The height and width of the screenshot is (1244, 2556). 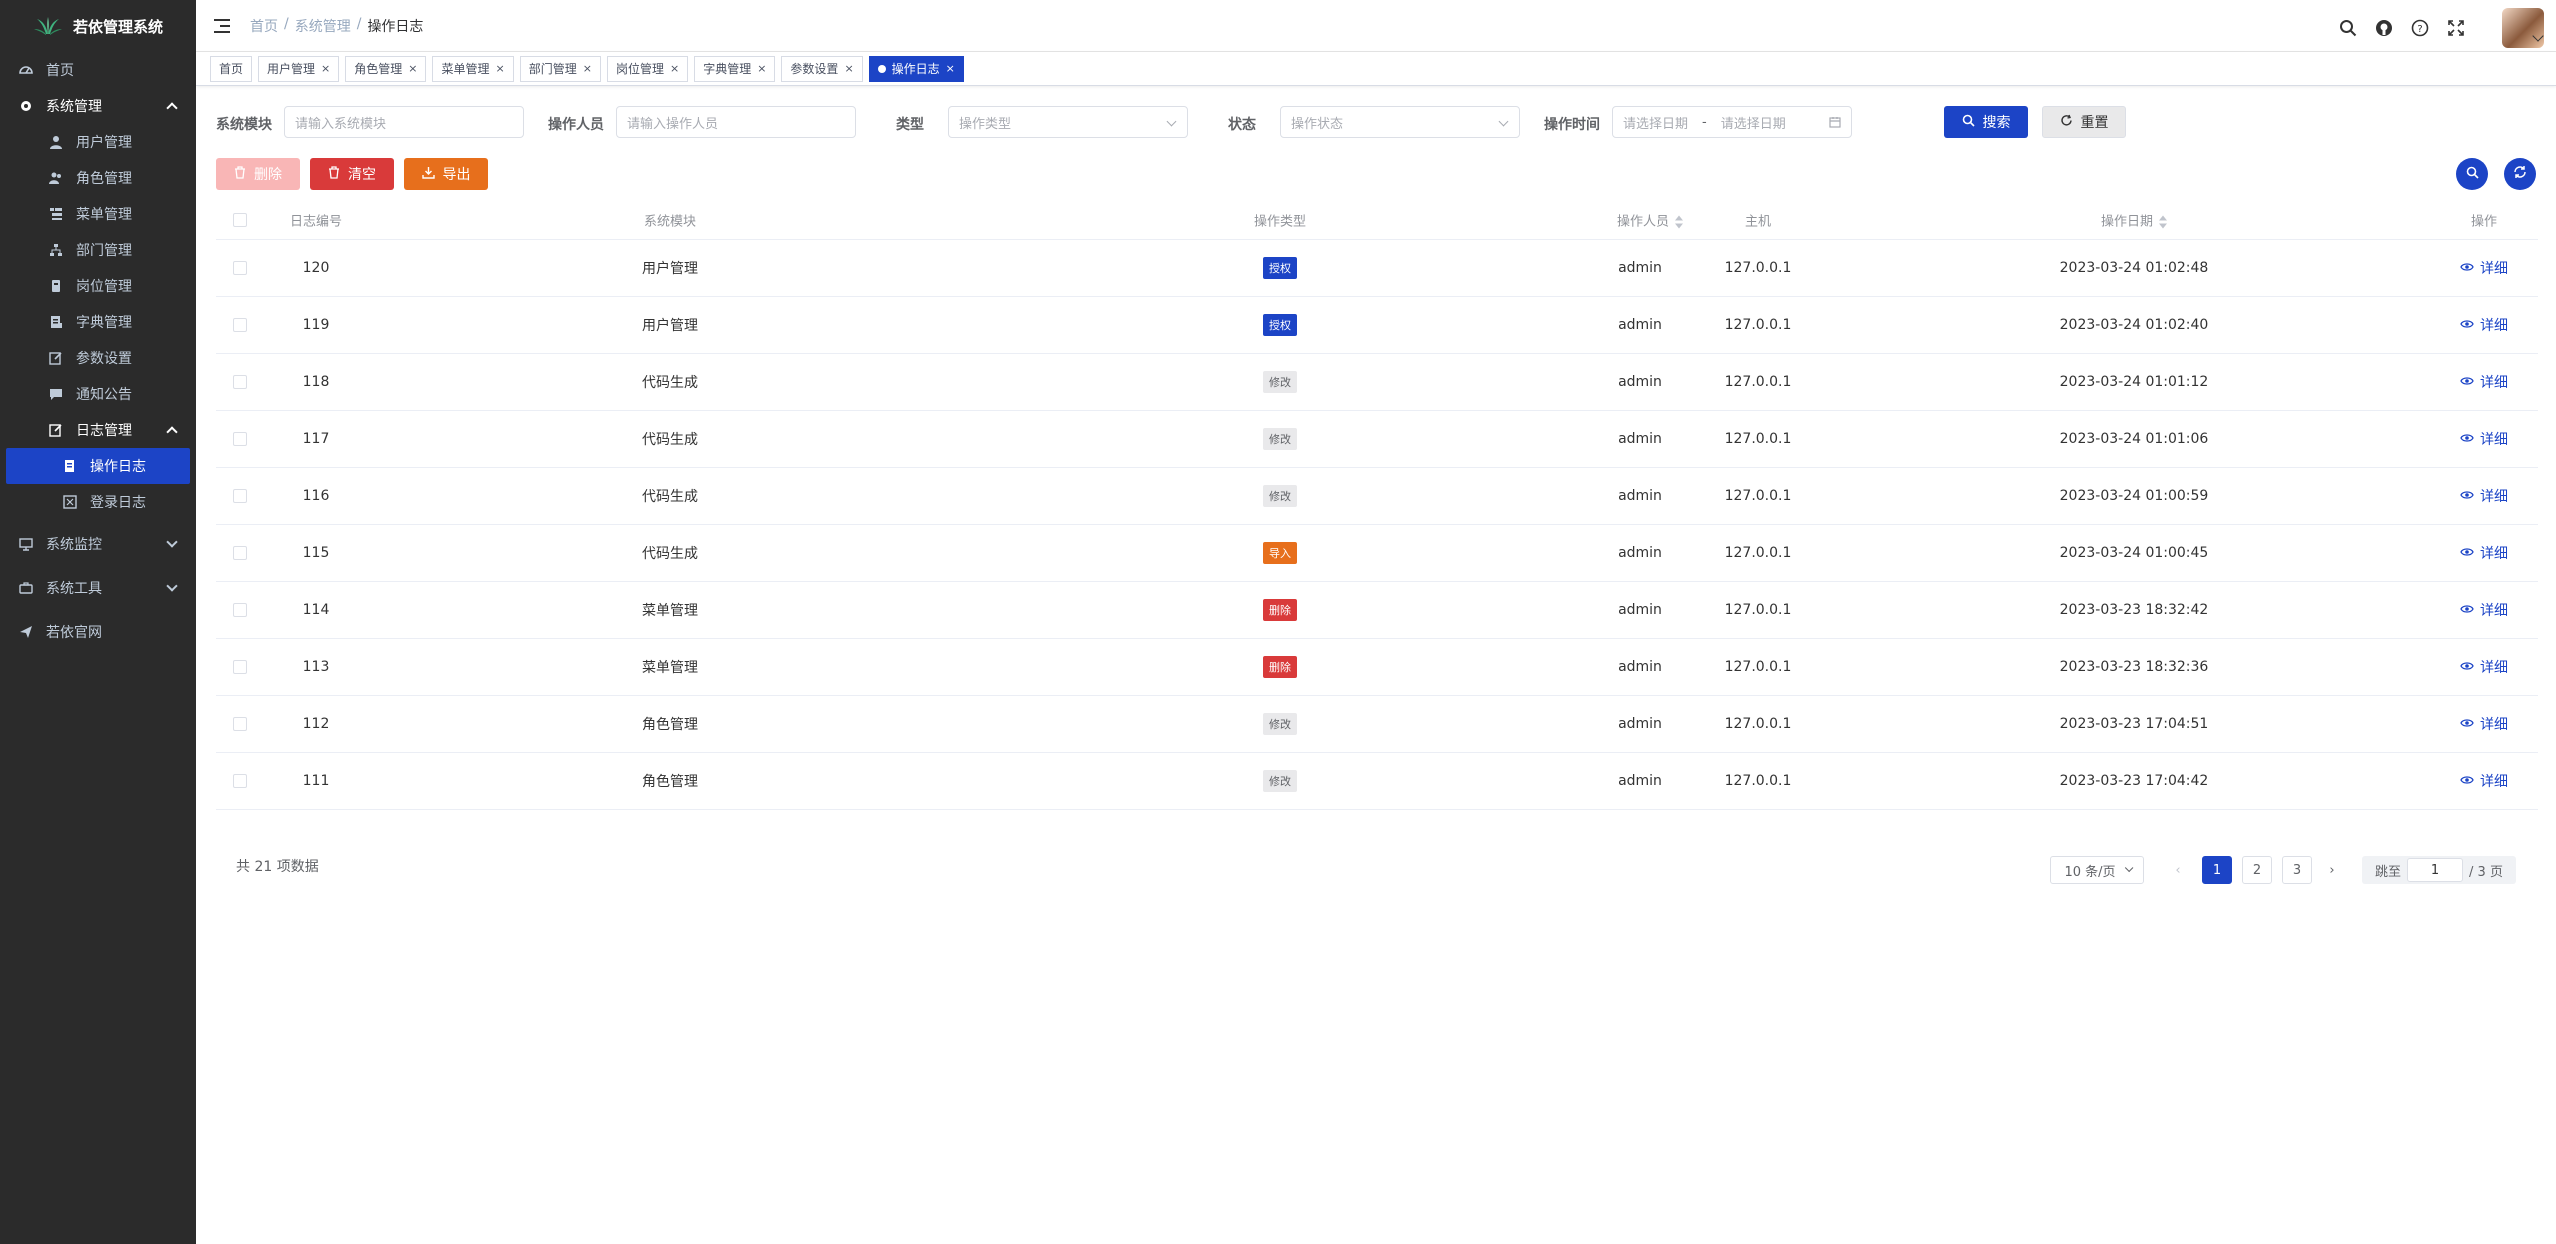 What do you see at coordinates (670, 269) in the screenshot?
I see `cell-module: 用户管理` at bounding box center [670, 269].